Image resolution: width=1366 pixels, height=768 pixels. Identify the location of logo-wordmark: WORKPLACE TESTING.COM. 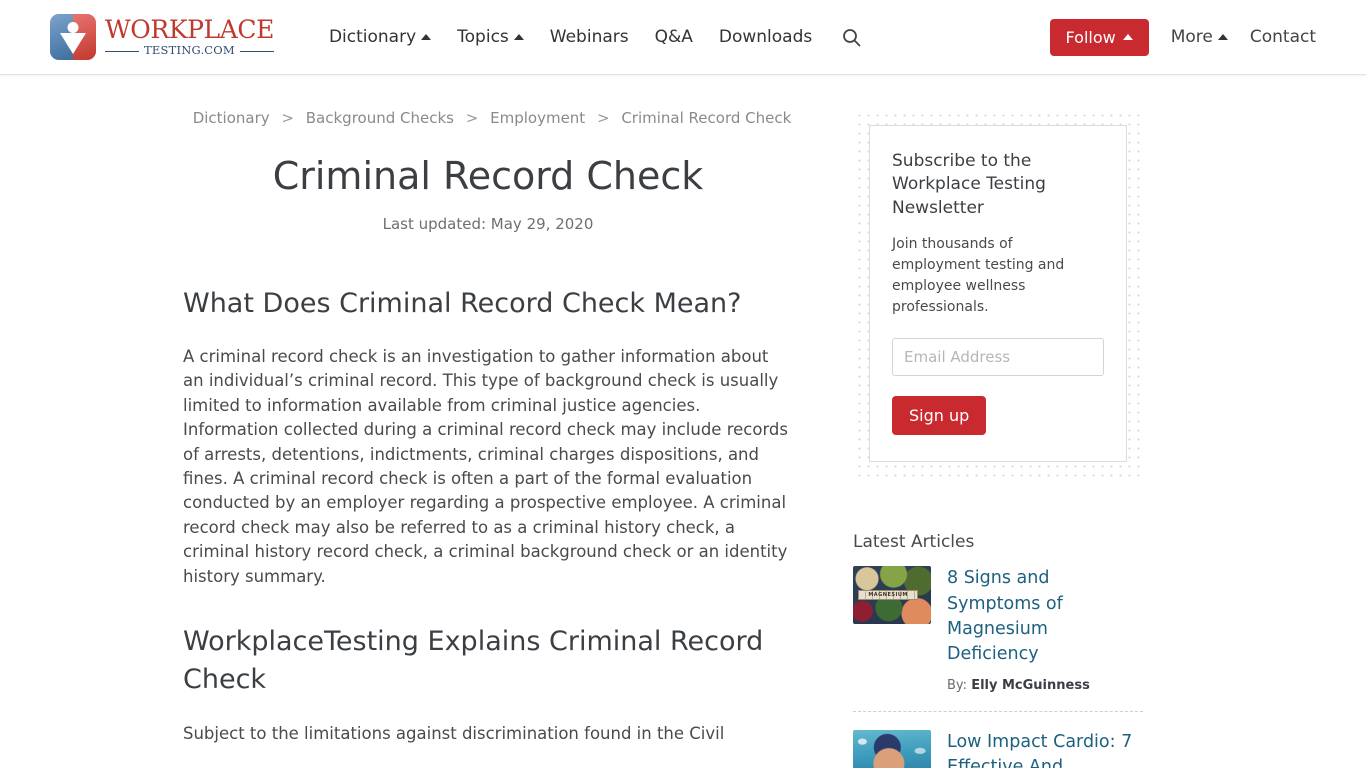
(189, 37).